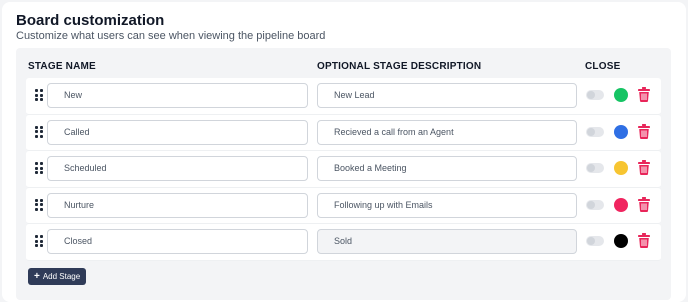 The height and width of the screenshot is (302, 688). I want to click on stage-description-input: Booked a Meeting, so click(447, 168).